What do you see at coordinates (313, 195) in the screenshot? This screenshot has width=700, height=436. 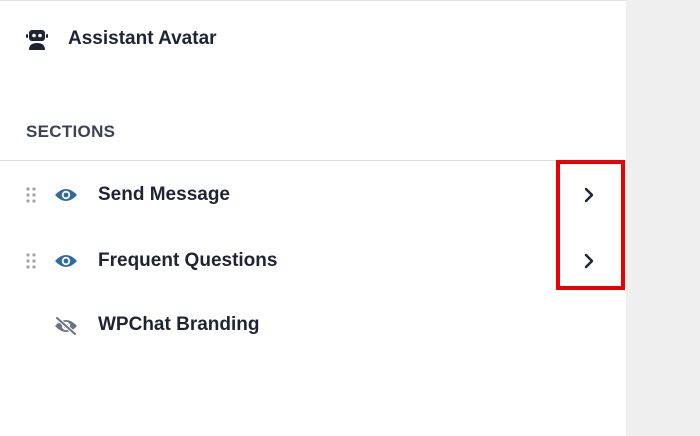 I see `section-item-send-message: Send Message` at bounding box center [313, 195].